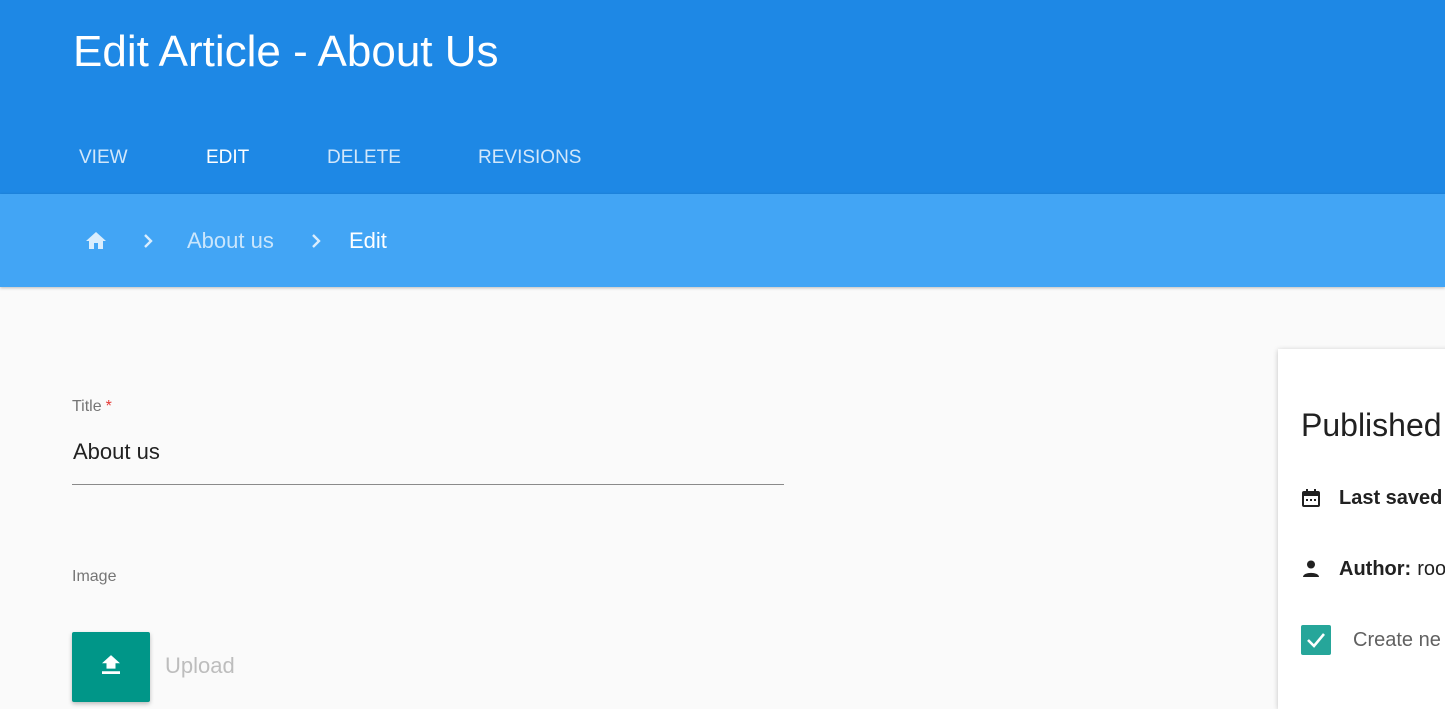 This screenshot has width=1445, height=709. I want to click on breadcrumb-item-label: About us, so click(230, 241).